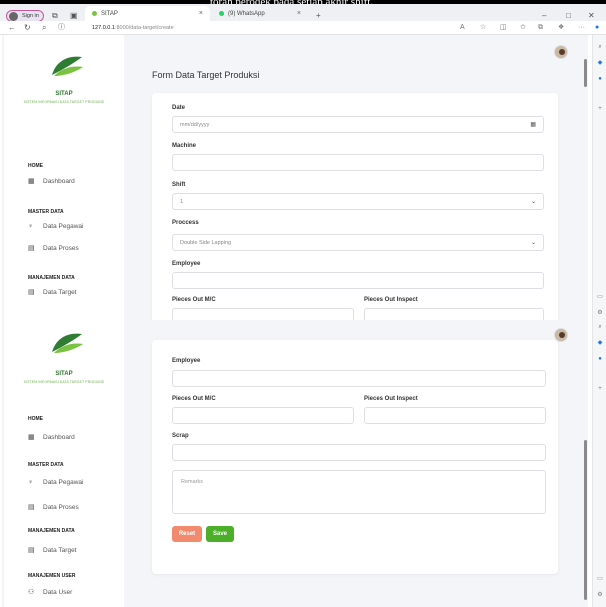 The width and height of the screenshot is (606, 607). What do you see at coordinates (483, 28) in the screenshot?
I see `favorite-star-icon: ☆` at bounding box center [483, 28].